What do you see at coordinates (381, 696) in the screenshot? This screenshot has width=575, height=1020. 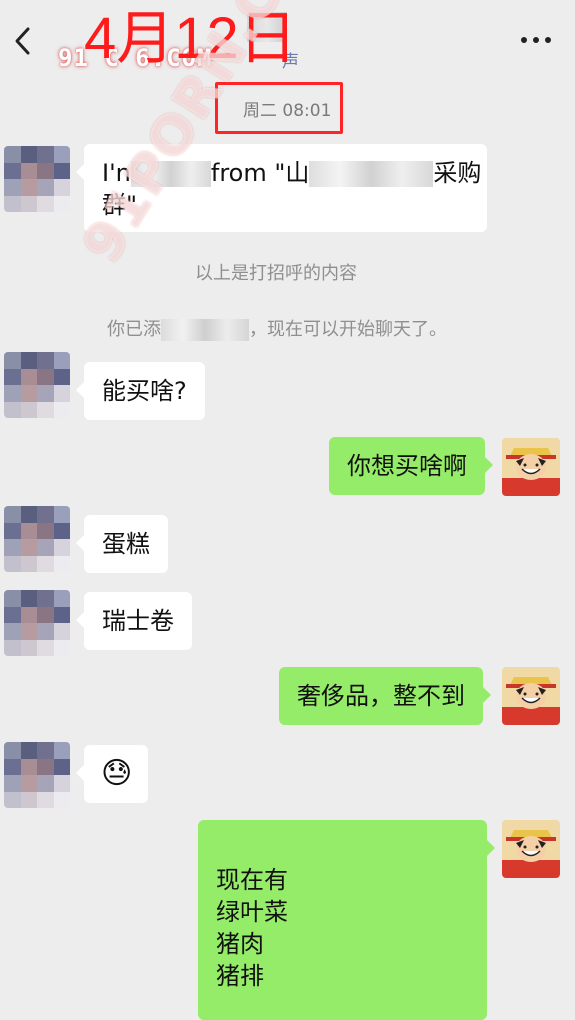 I see `message-text: 奢侈品，整不到` at bounding box center [381, 696].